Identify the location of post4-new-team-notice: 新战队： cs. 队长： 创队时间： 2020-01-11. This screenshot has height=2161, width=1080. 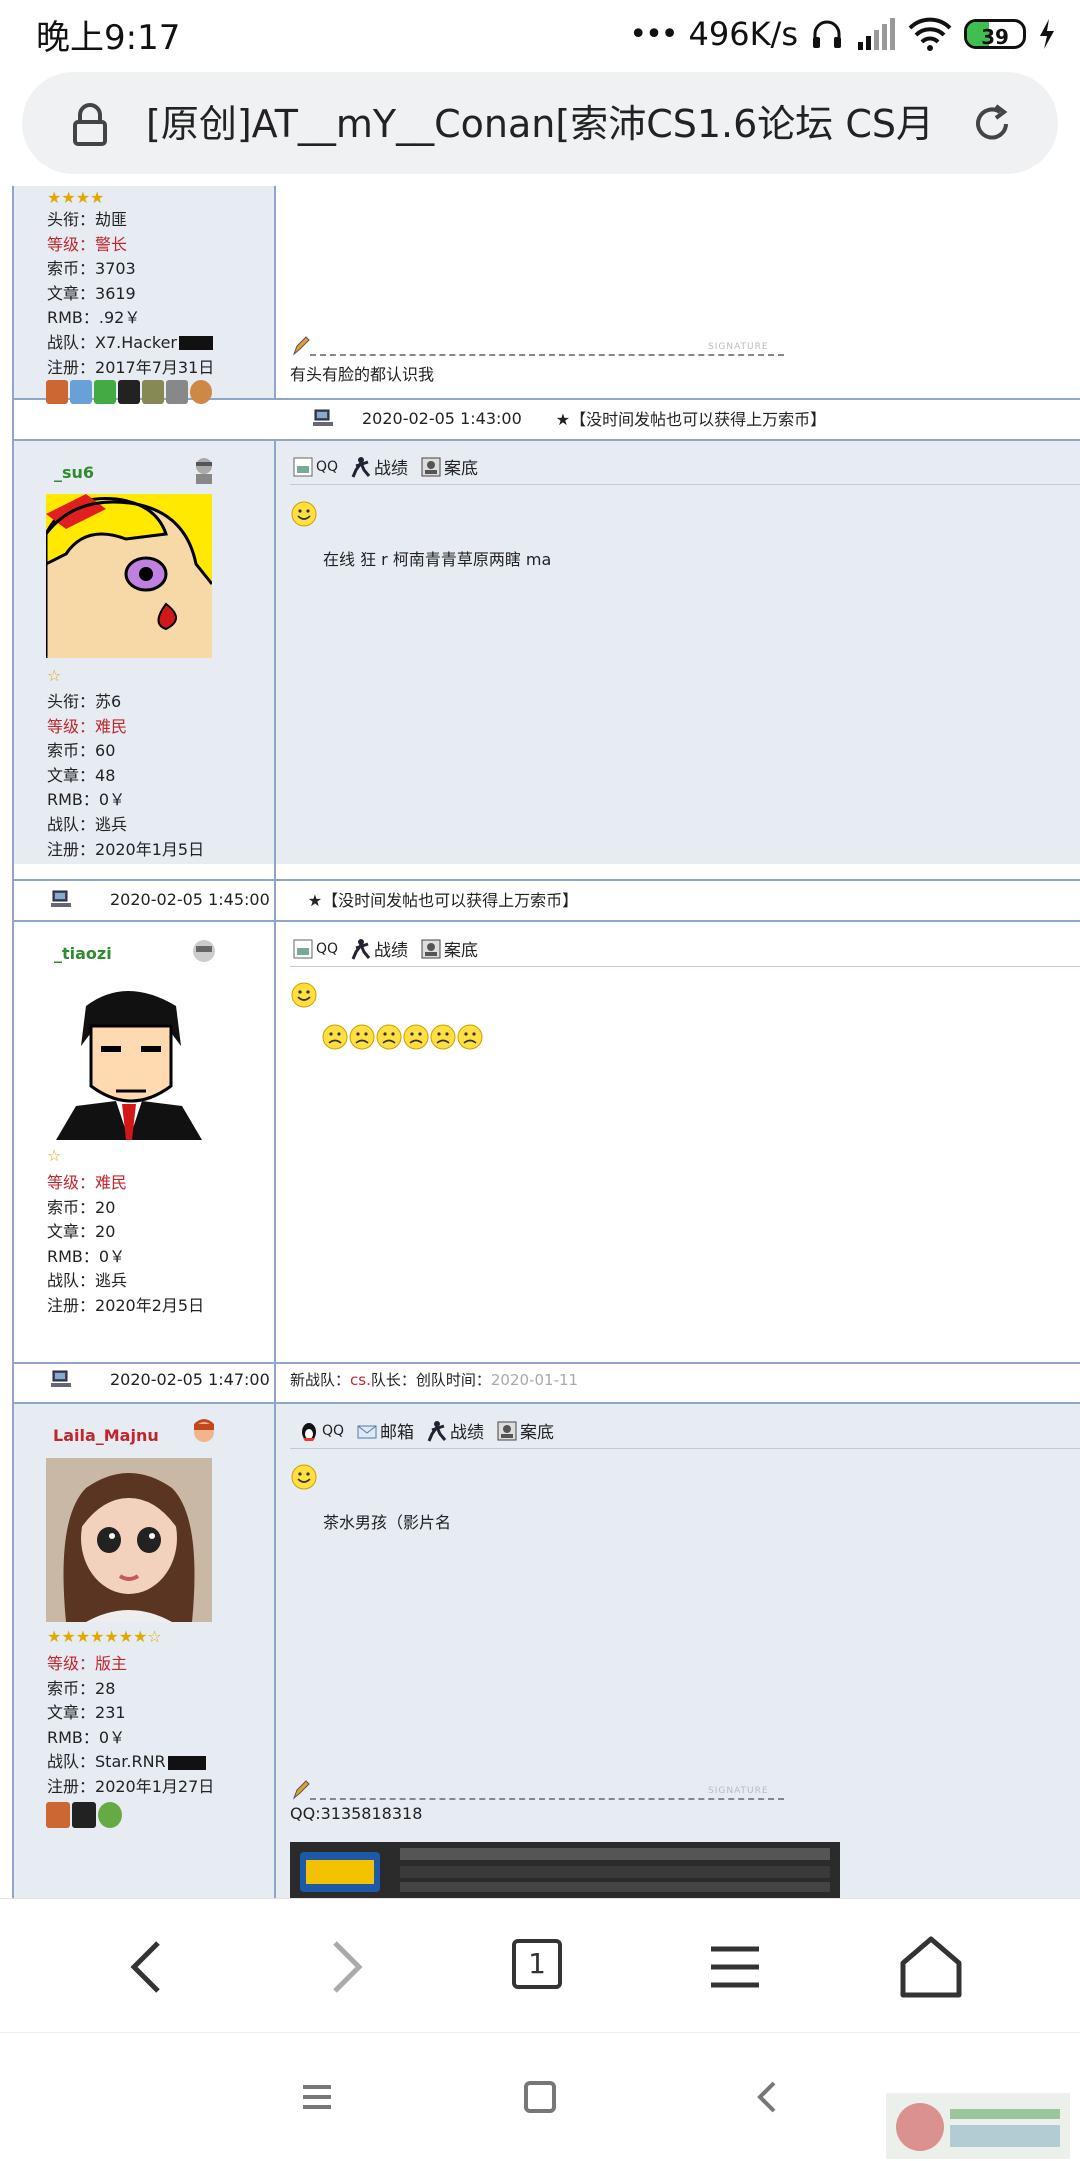
(434, 1380).